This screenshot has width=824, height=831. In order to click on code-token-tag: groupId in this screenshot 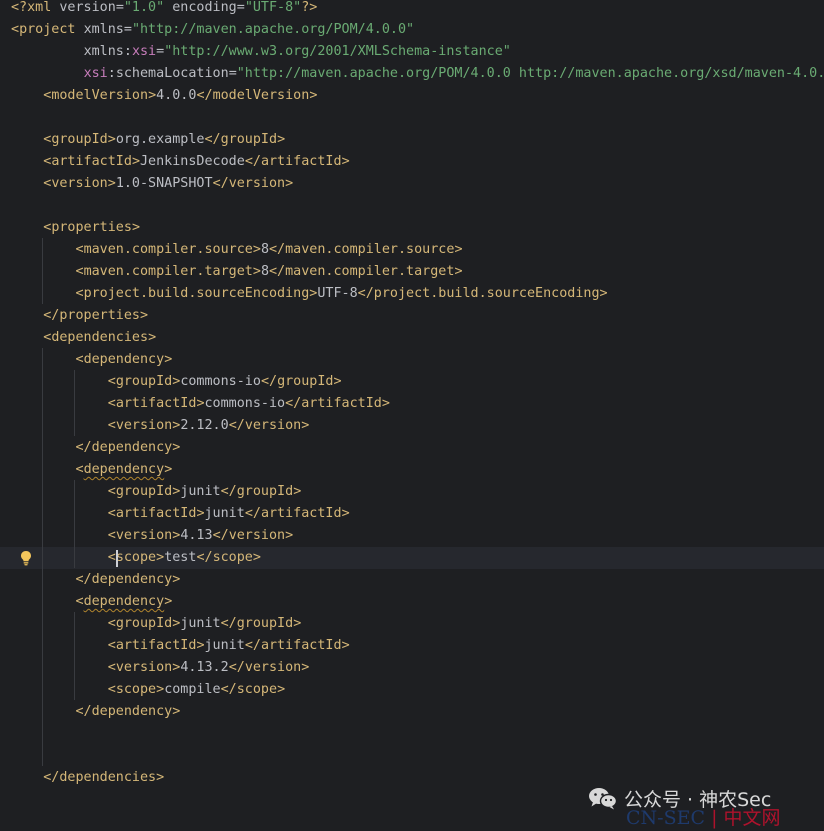, I will do `click(144, 623)`.